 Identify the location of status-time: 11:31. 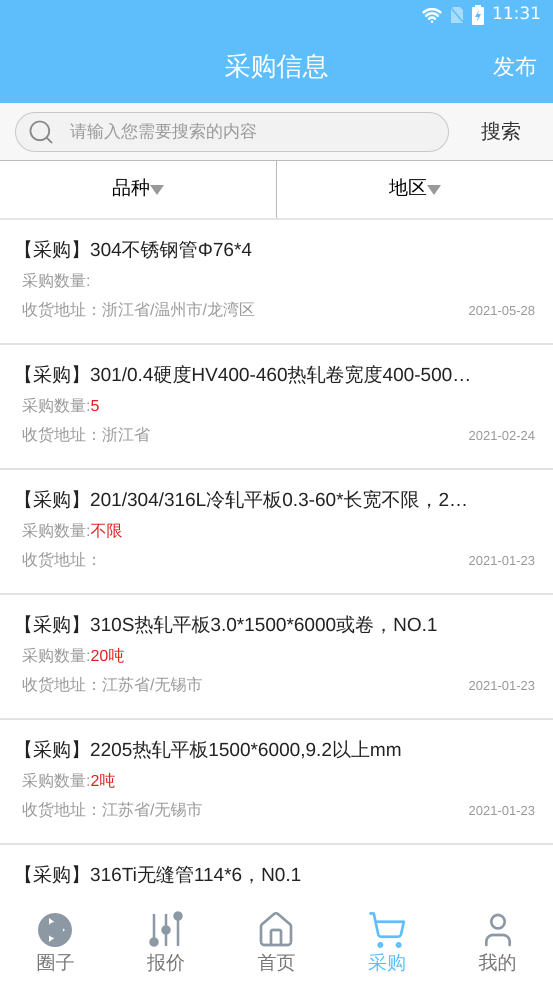
(516, 14).